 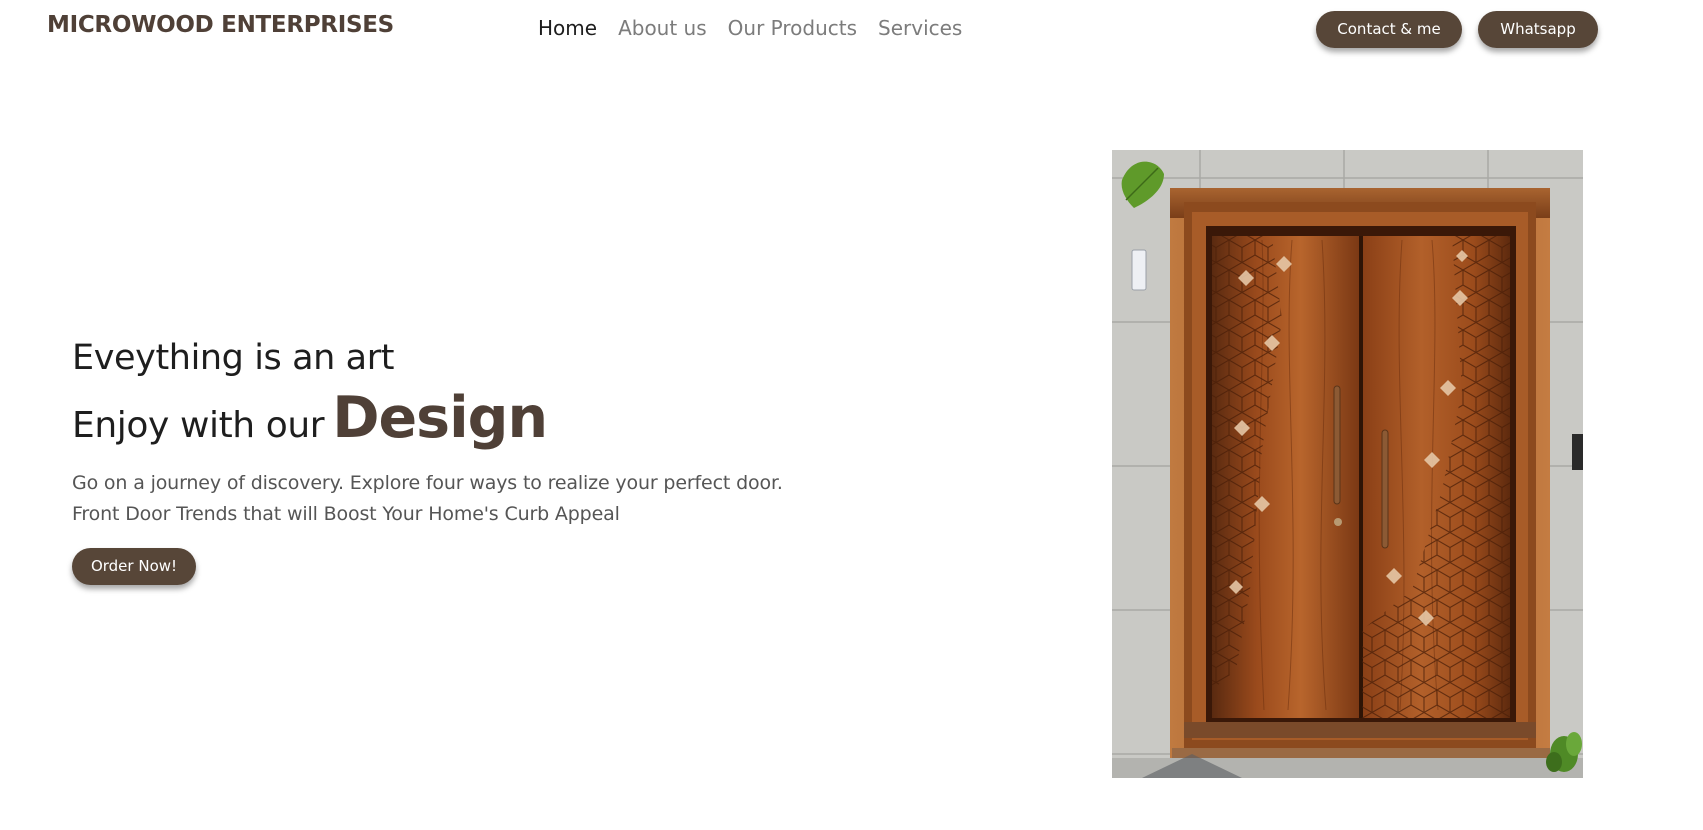 What do you see at coordinates (198, 425) in the screenshot?
I see `hero-headline-prefix: Enjoy with our` at bounding box center [198, 425].